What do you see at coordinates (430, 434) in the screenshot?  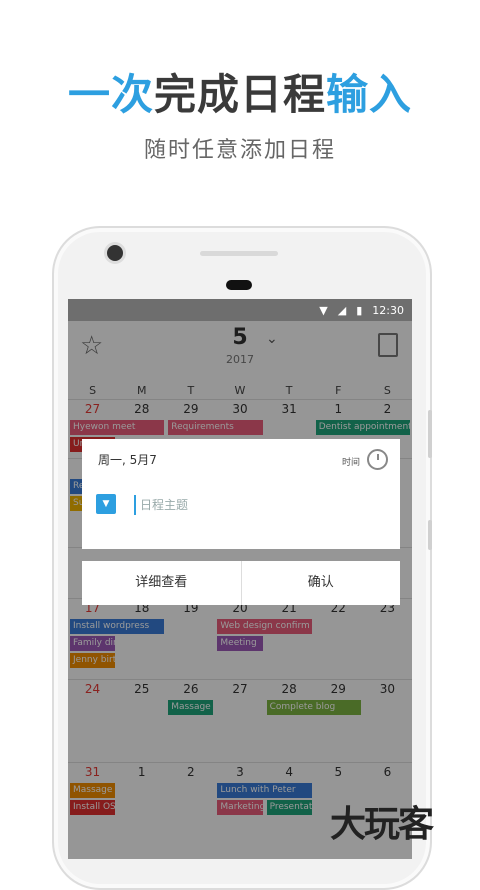 I see `volume-button` at bounding box center [430, 434].